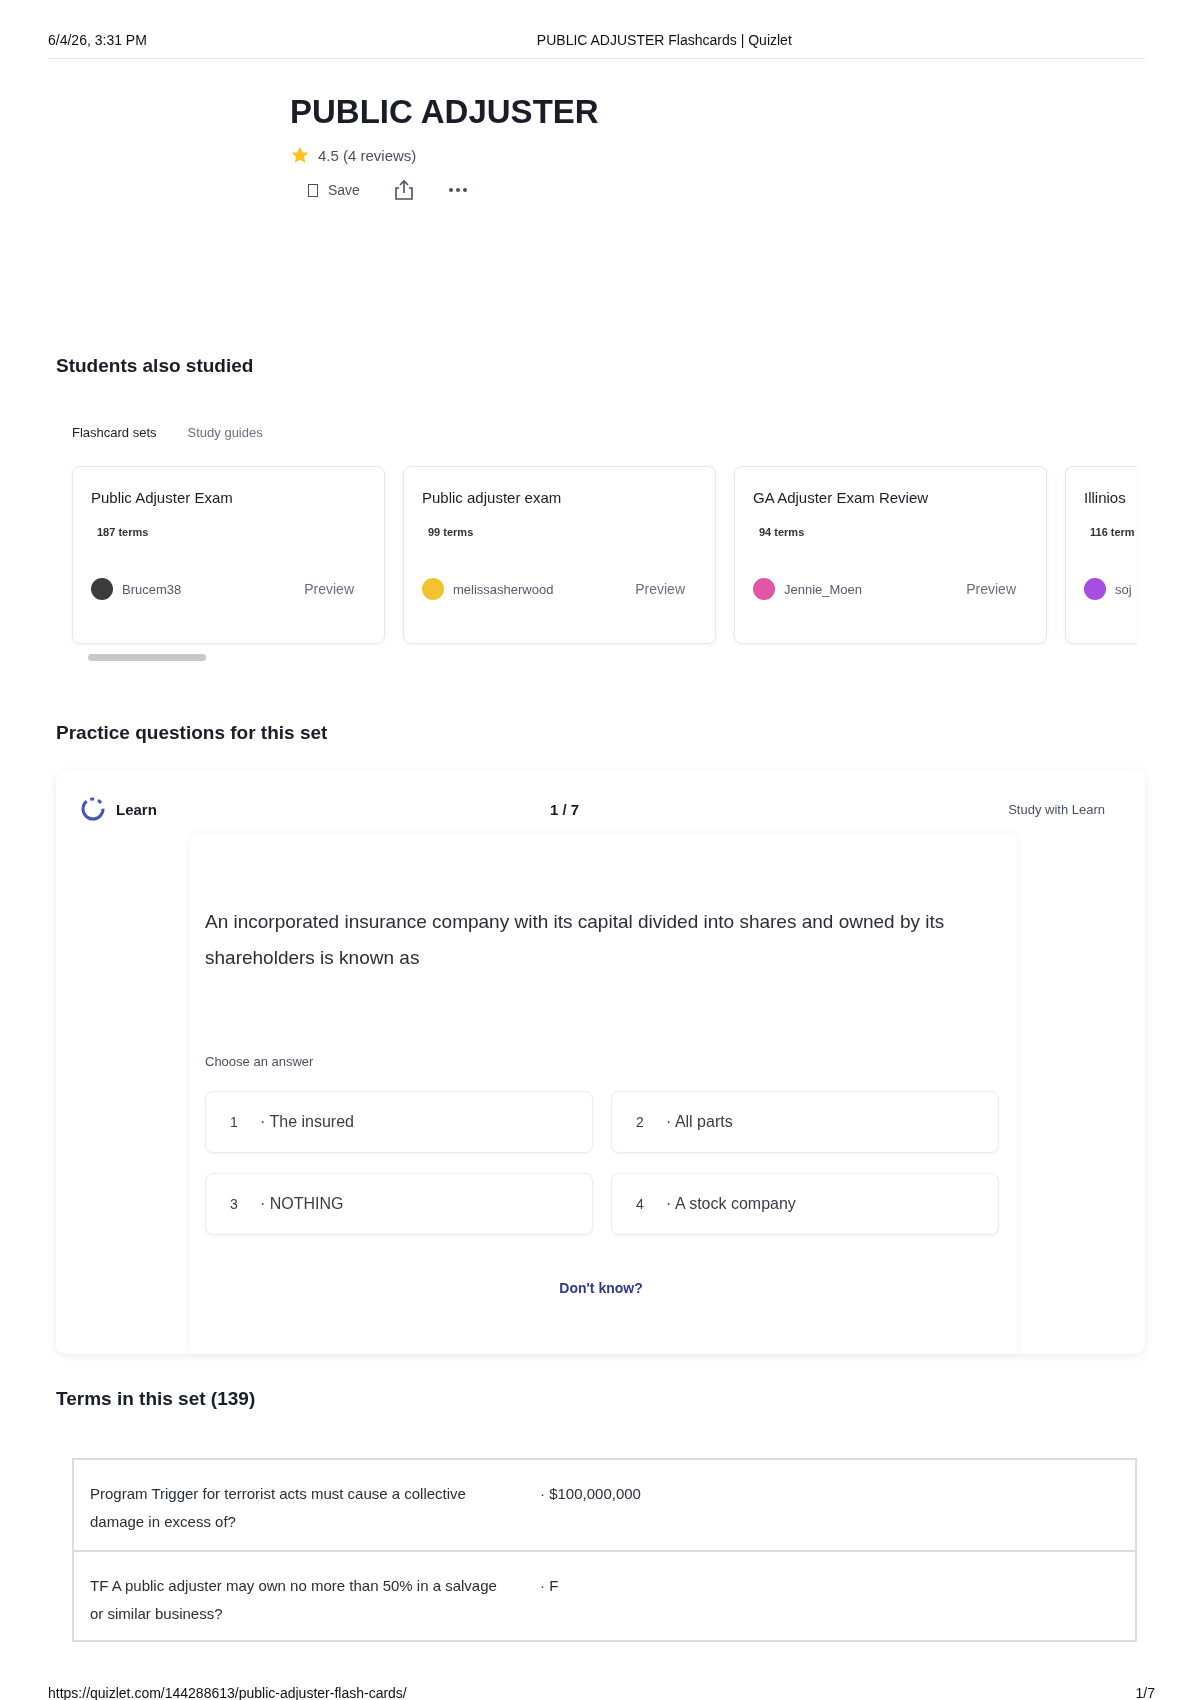  What do you see at coordinates (451, 532) in the screenshot?
I see `term-count: 99 terms` at bounding box center [451, 532].